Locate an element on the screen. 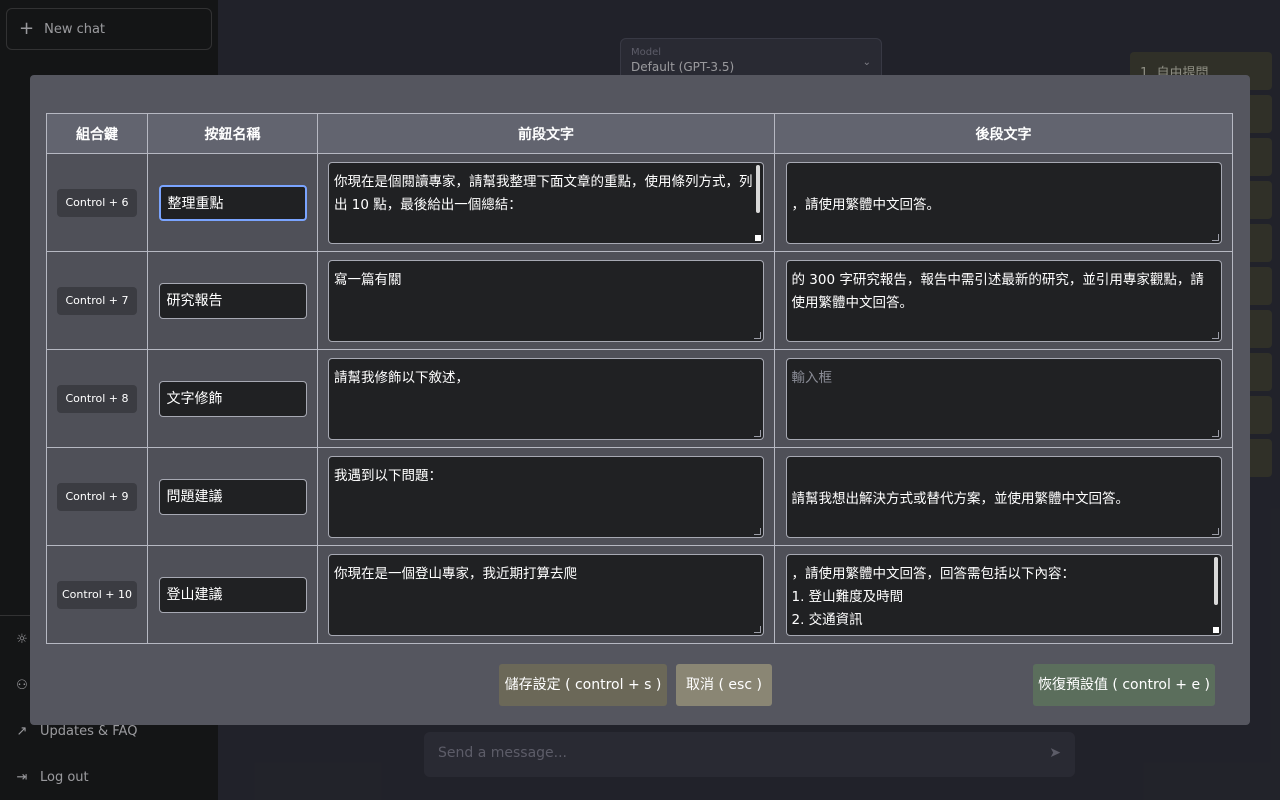  reset-defaults-button: 恢復預設值 ( control + e ) is located at coordinates (1124, 685).